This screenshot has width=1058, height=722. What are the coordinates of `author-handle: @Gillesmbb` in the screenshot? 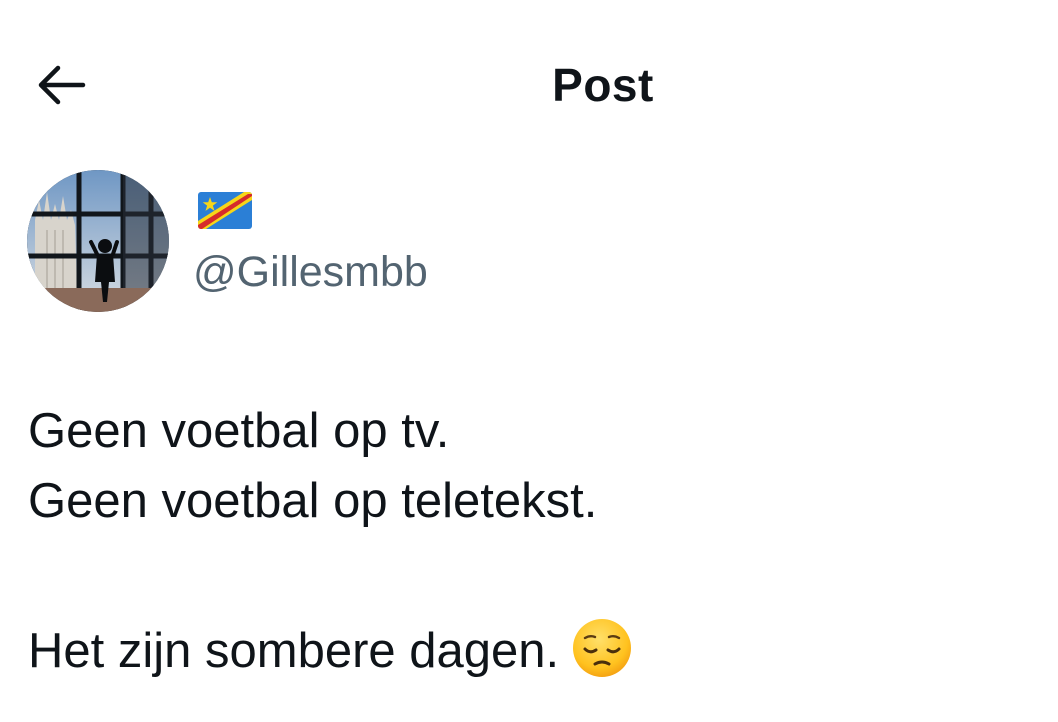 It's located at (310, 272).